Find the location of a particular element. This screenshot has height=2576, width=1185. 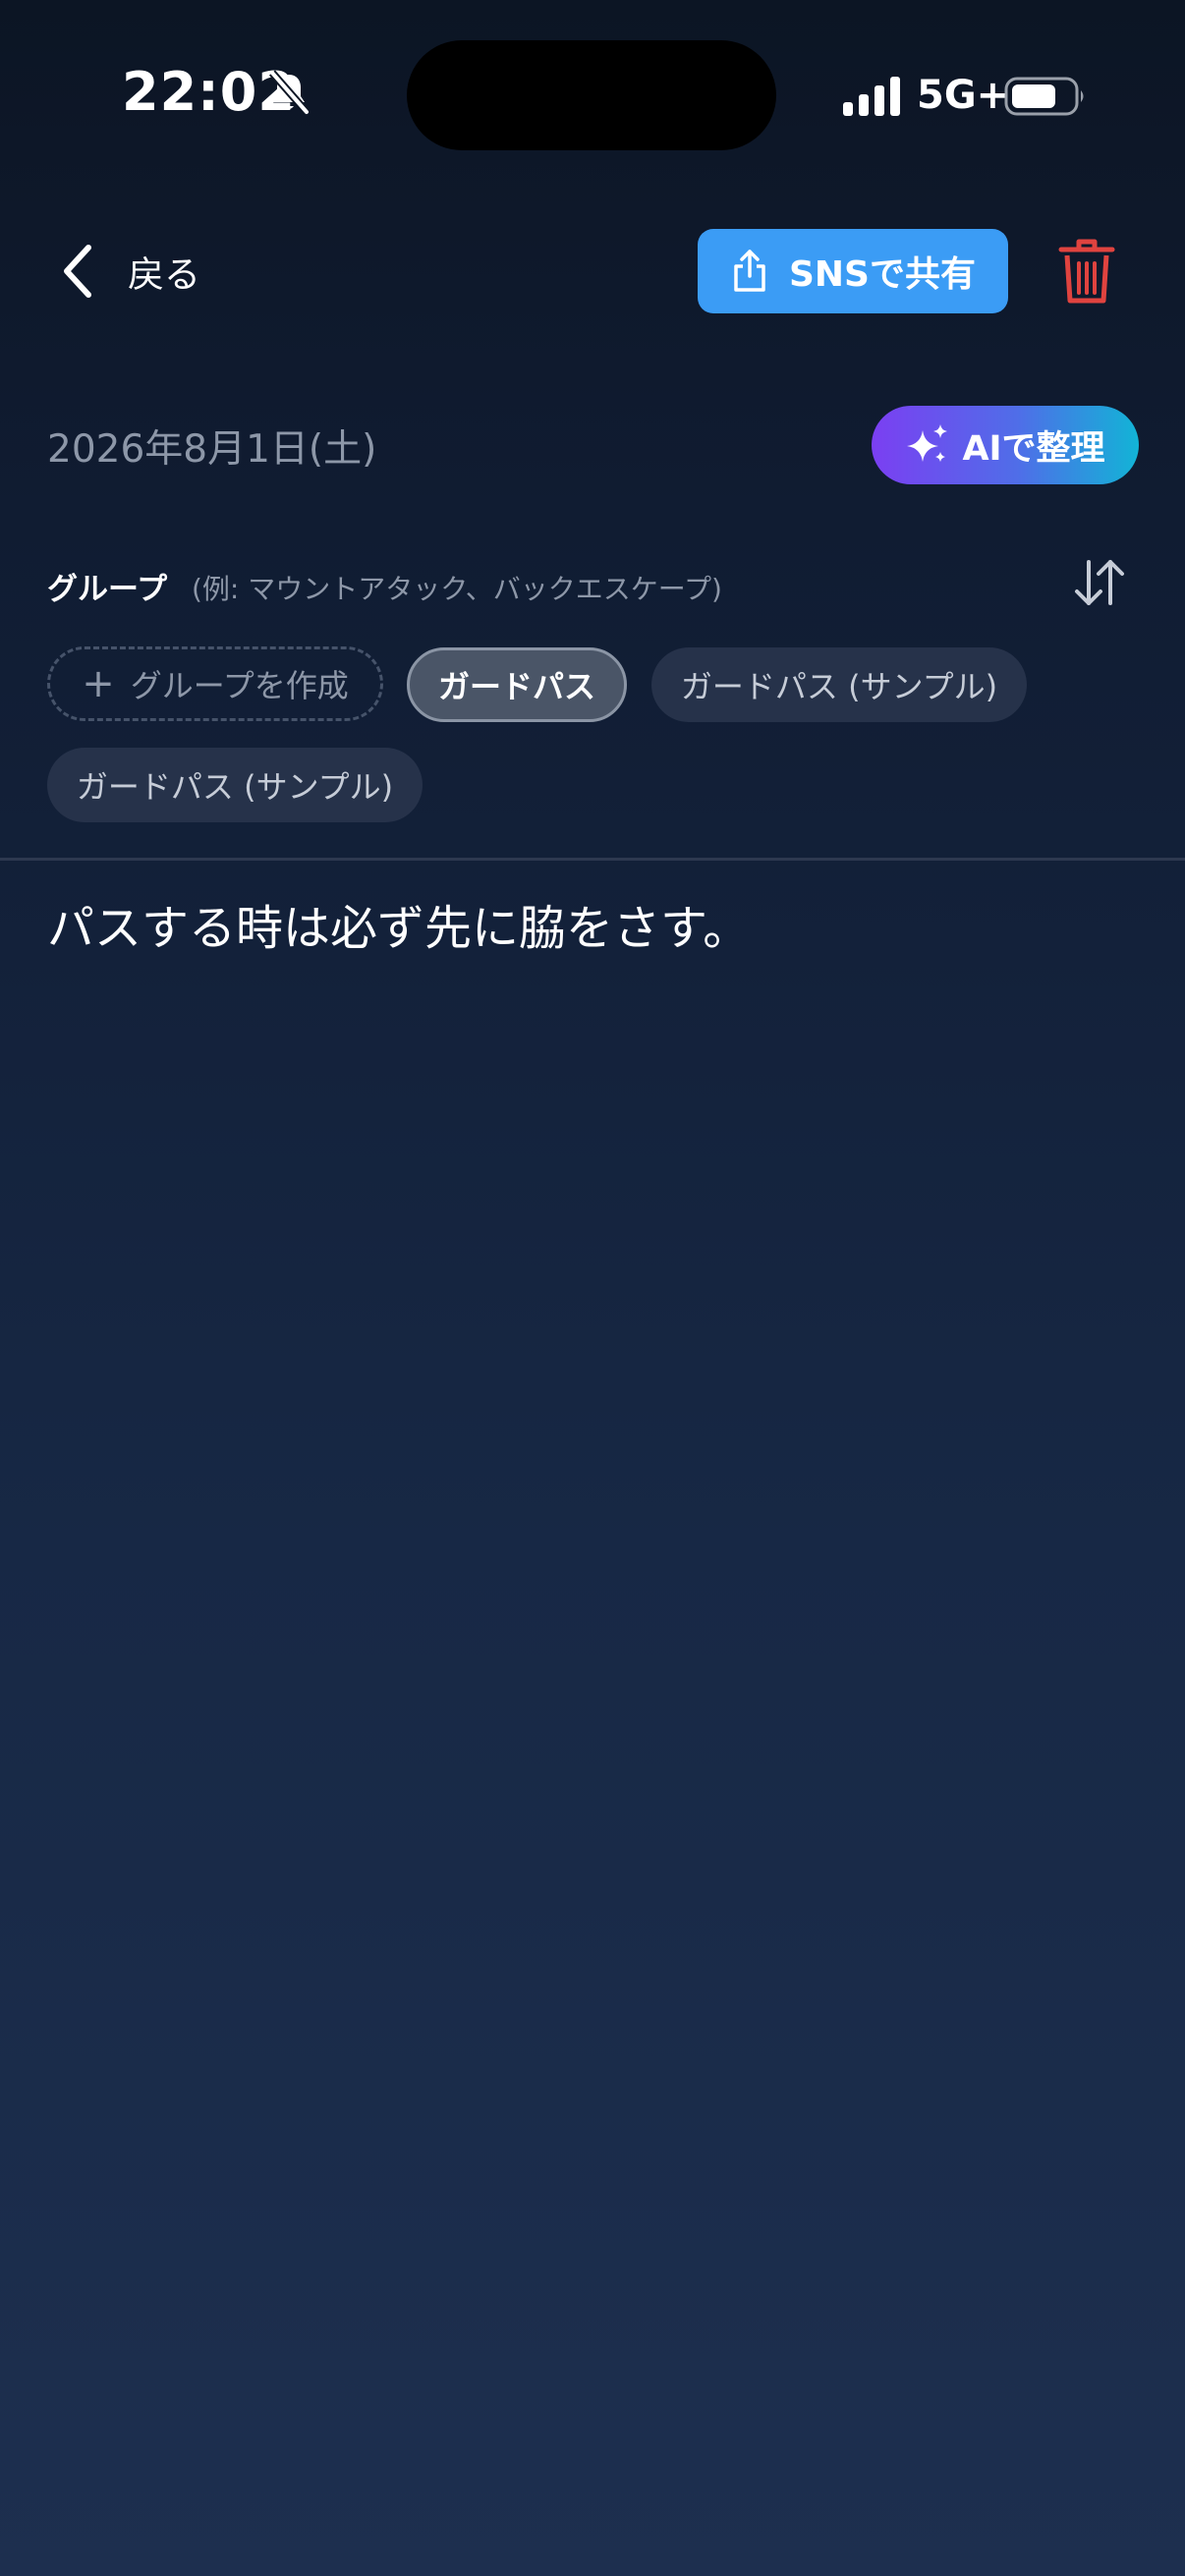

group-chip-selected: ガードパス is located at coordinates (517, 684).